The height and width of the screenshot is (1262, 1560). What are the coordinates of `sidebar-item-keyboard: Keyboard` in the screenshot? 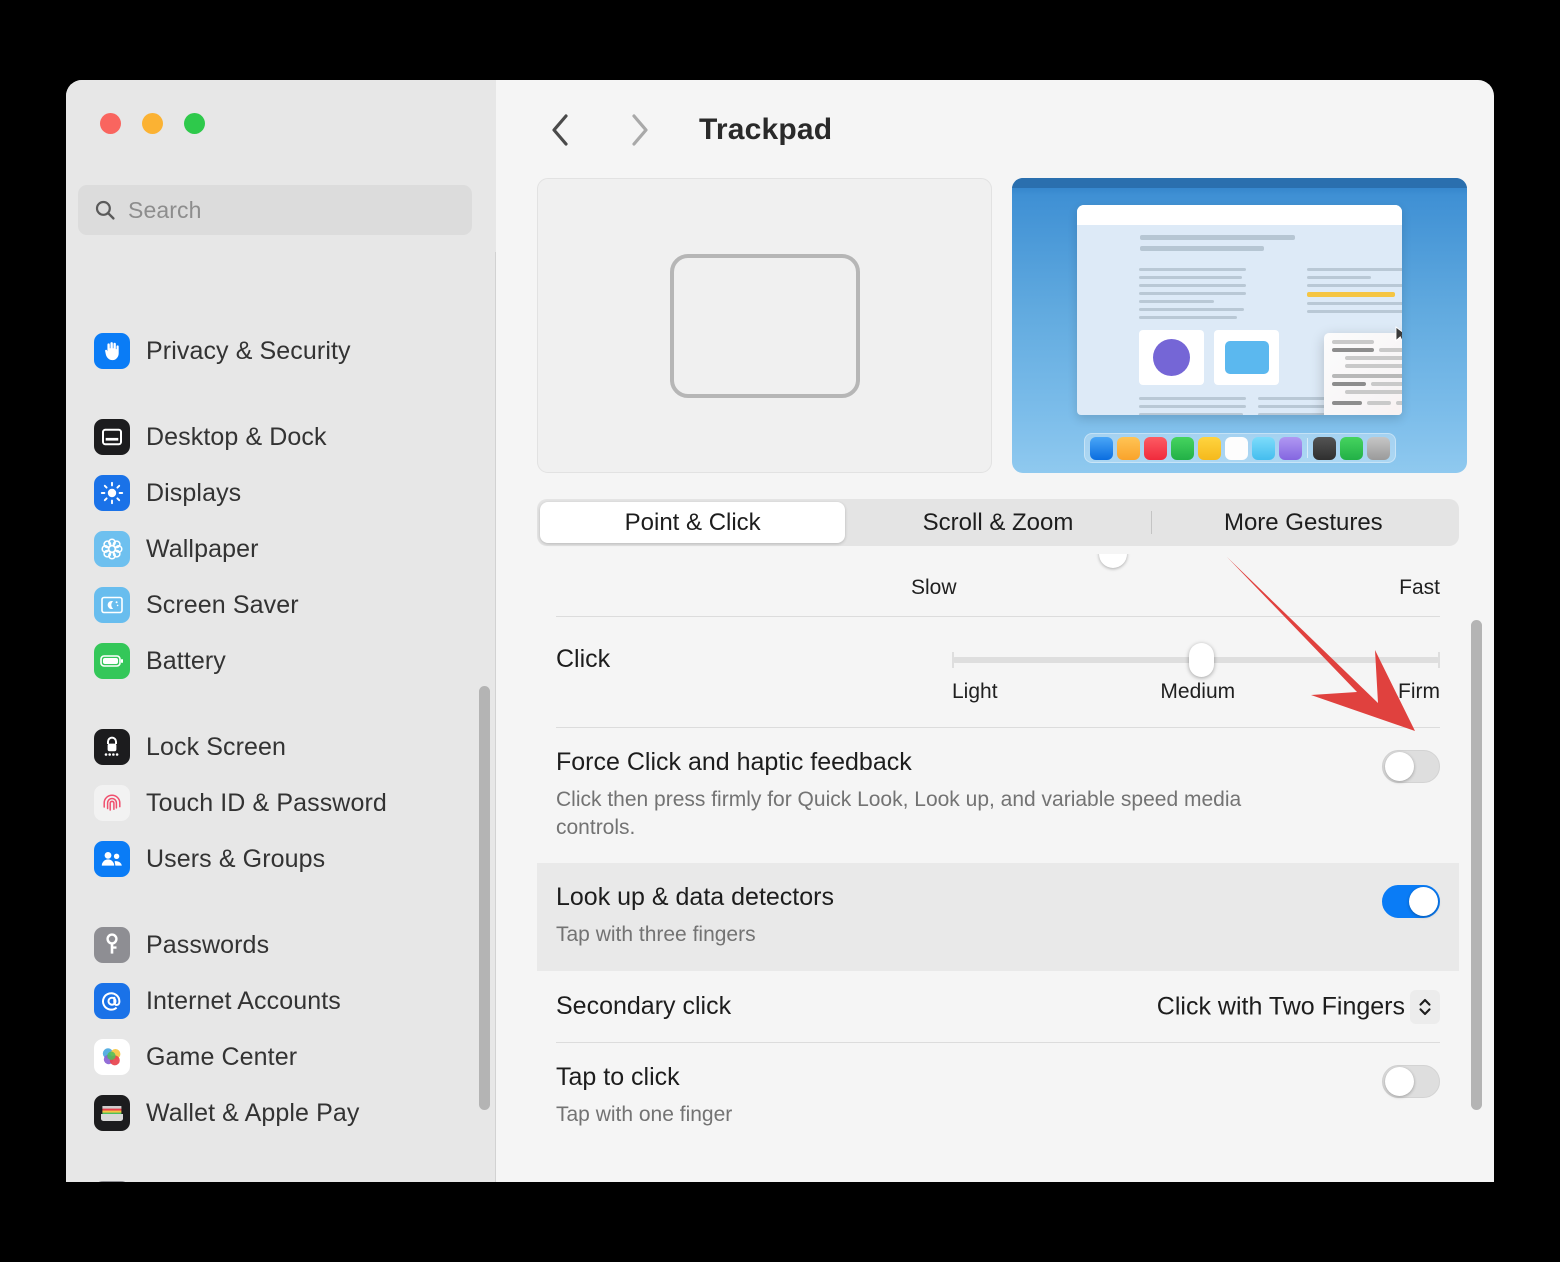 It's located at (281, 1176).